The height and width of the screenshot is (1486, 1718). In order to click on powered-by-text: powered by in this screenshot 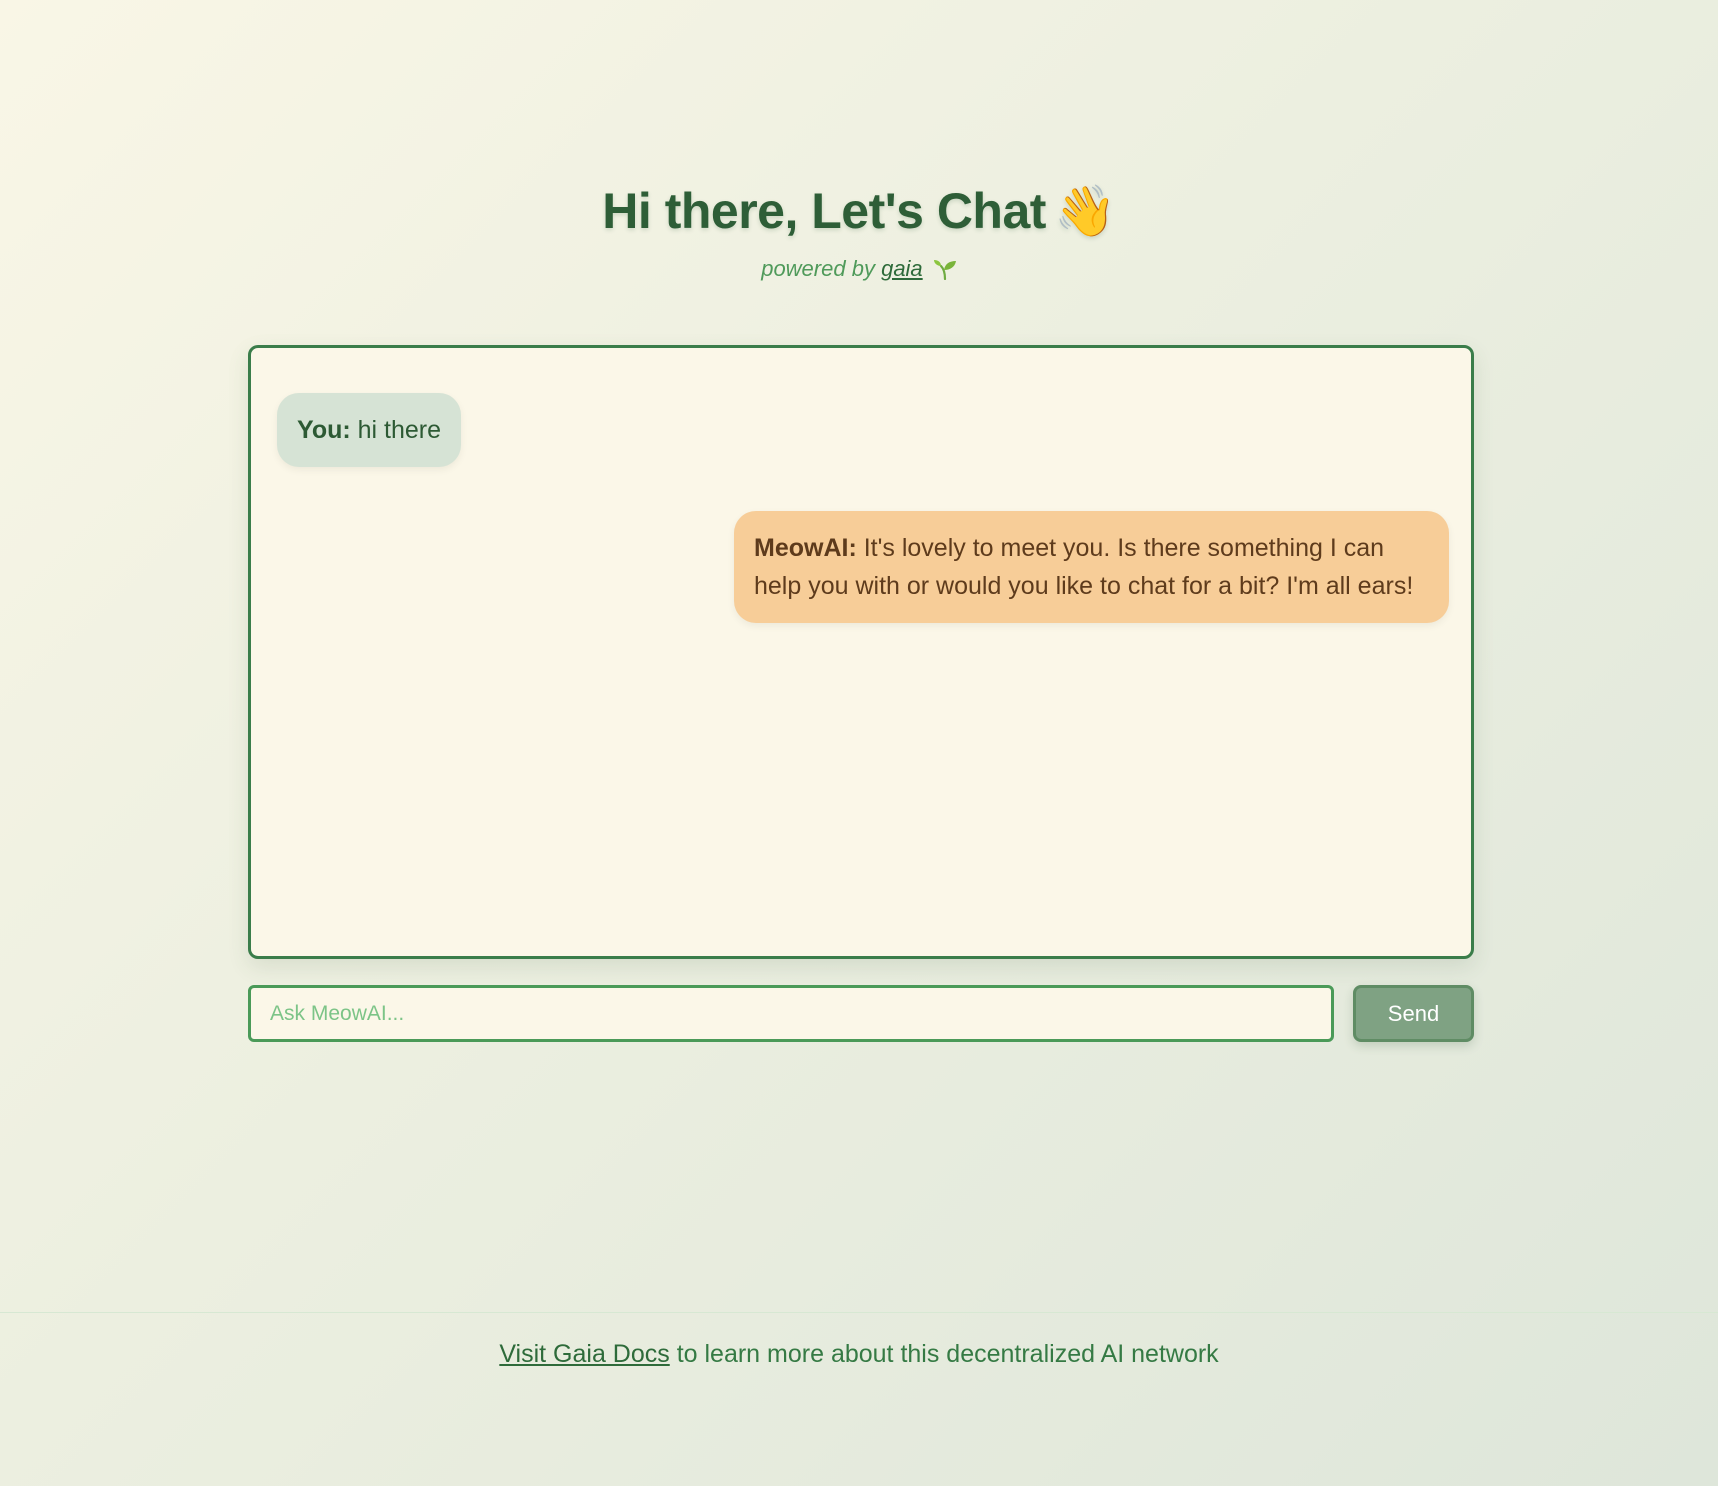, I will do `click(818, 268)`.